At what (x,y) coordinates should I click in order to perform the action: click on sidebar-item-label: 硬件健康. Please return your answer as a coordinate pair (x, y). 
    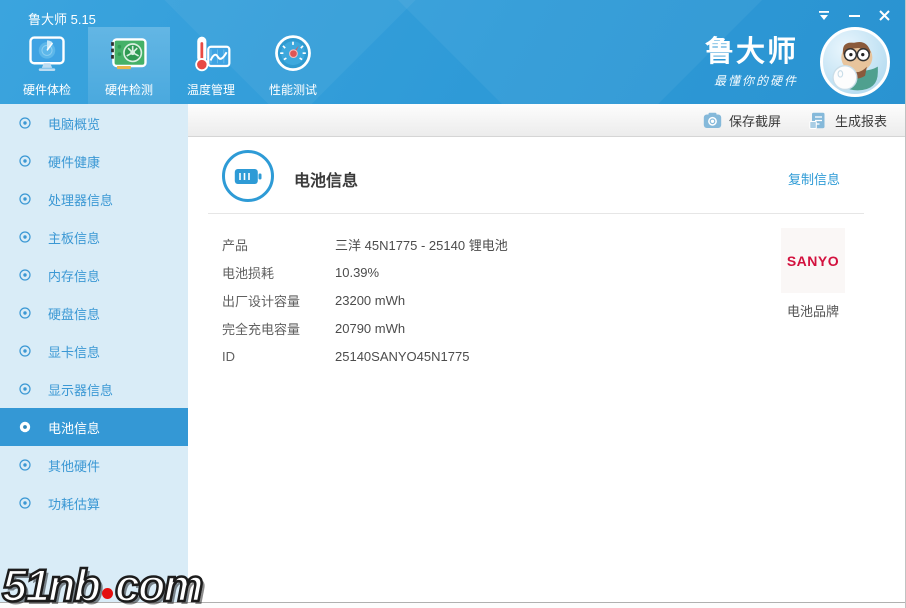
    Looking at the image, I should click on (74, 162).